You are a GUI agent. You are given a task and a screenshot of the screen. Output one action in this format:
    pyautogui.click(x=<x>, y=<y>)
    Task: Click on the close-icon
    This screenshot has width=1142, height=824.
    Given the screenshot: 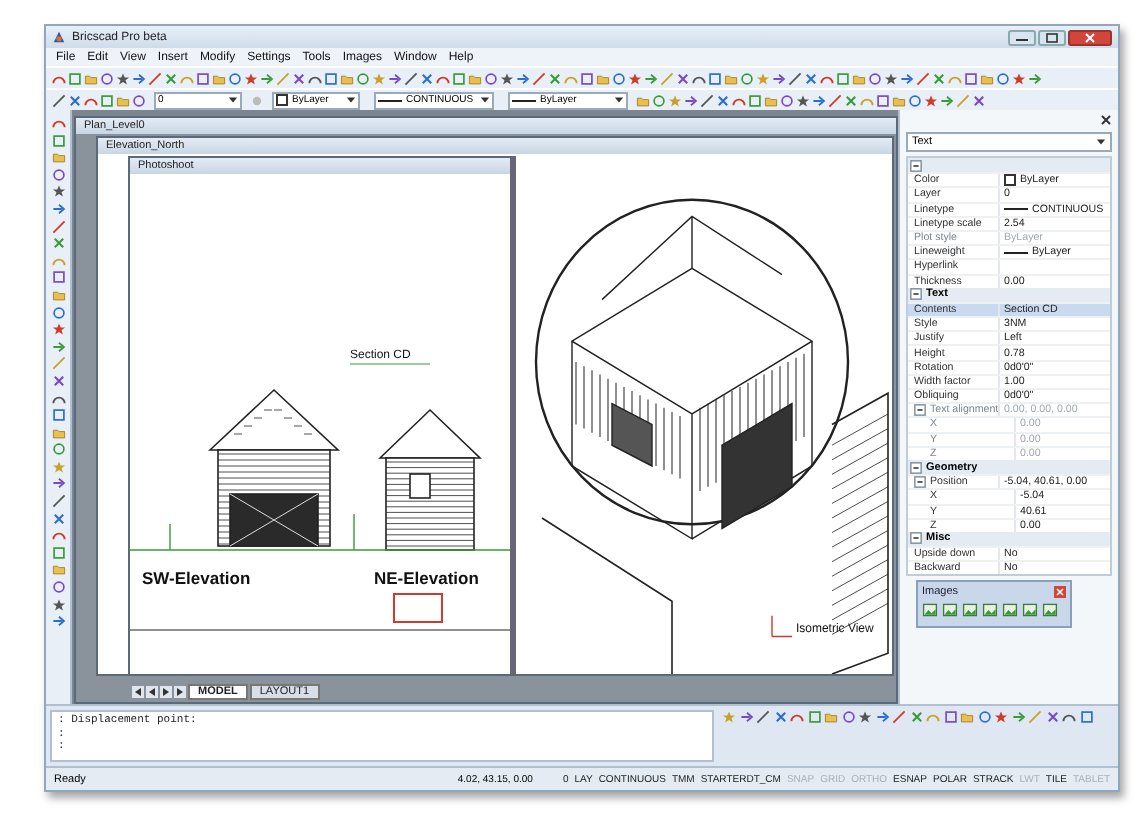 What is the action you would take?
    pyautogui.click(x=1090, y=37)
    